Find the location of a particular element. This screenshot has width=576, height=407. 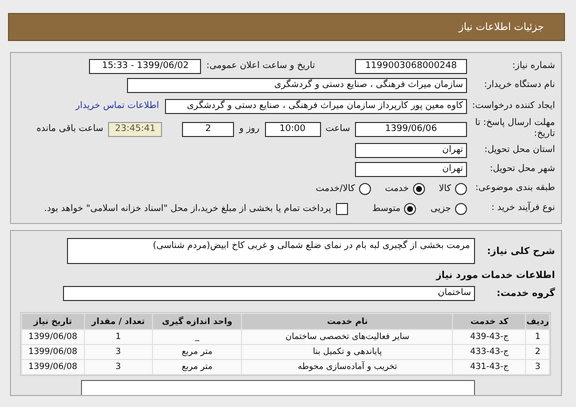

text-field: 1199003068000248 is located at coordinates (411, 66).